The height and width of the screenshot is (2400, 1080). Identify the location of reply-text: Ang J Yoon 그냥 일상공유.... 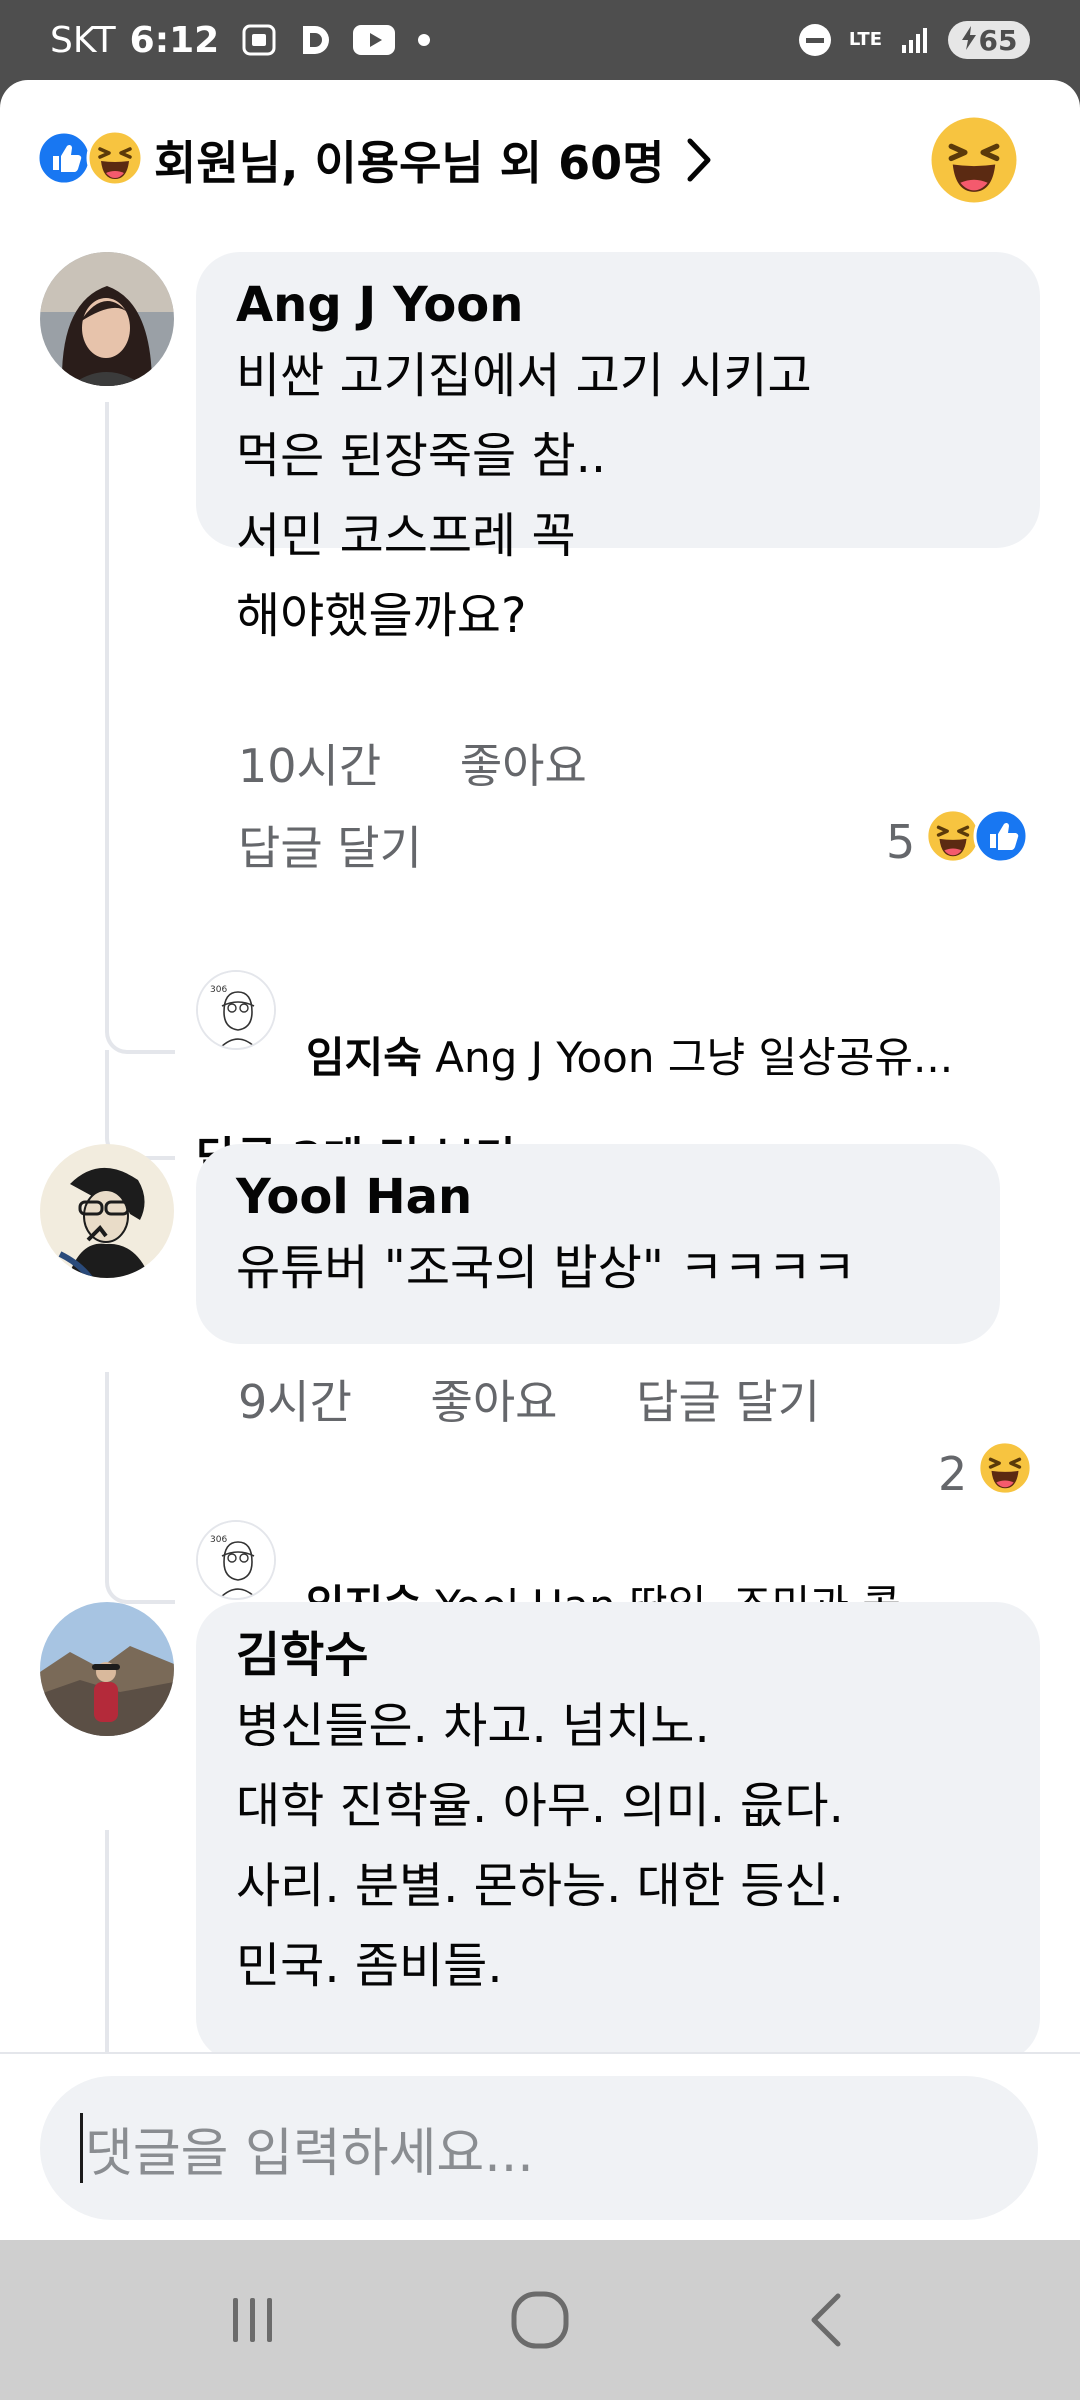
(694, 1057).